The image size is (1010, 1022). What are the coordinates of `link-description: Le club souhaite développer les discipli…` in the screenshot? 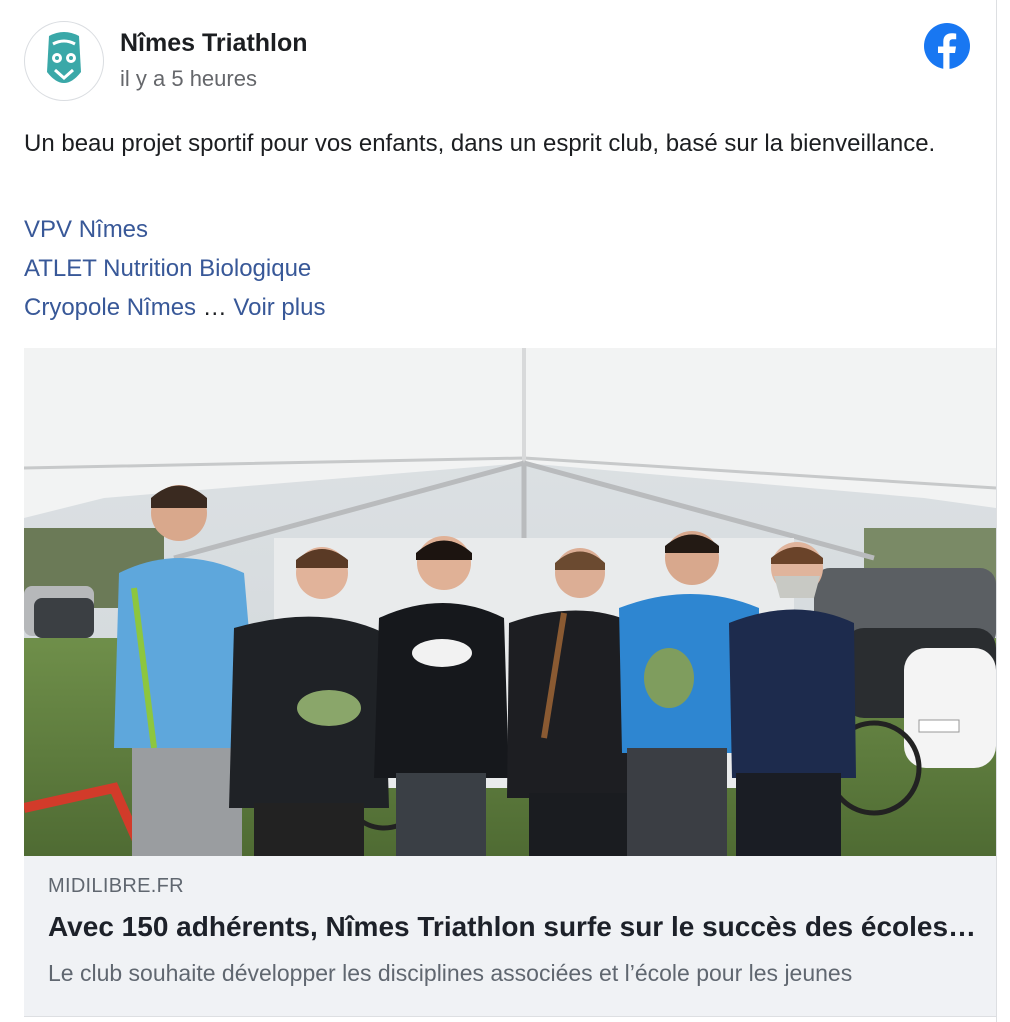 It's located at (450, 973).